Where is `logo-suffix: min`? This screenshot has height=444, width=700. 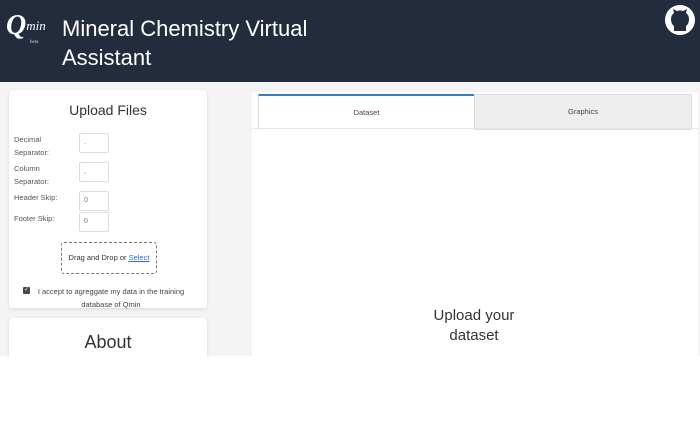 logo-suffix: min is located at coordinates (36, 25).